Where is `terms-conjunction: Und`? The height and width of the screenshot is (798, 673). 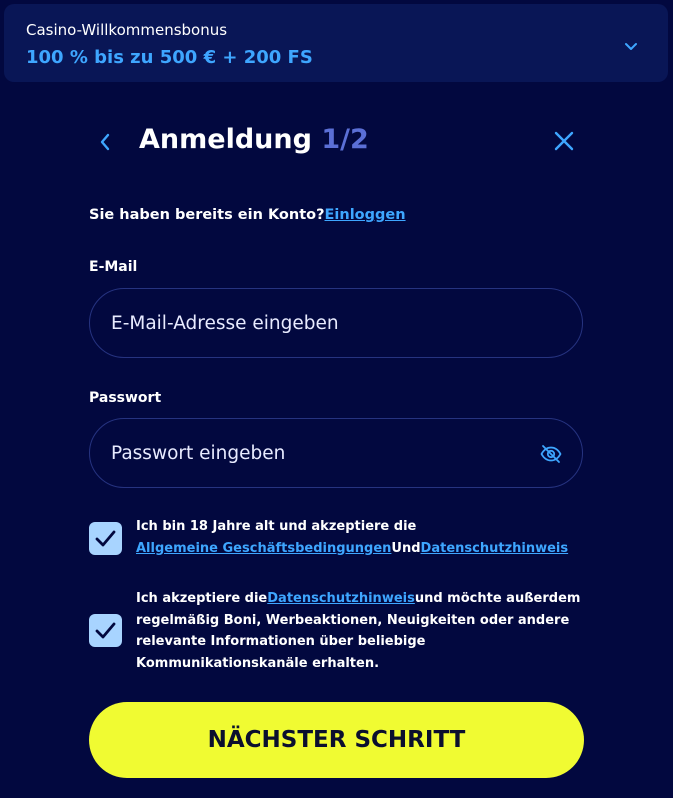
terms-conjunction: Und is located at coordinates (406, 548).